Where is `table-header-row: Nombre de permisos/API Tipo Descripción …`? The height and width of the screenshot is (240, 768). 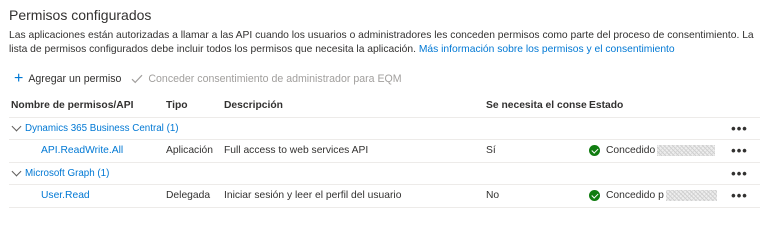
table-header-row: Nombre de permisos/API Tipo Descripción … is located at coordinates (384, 106).